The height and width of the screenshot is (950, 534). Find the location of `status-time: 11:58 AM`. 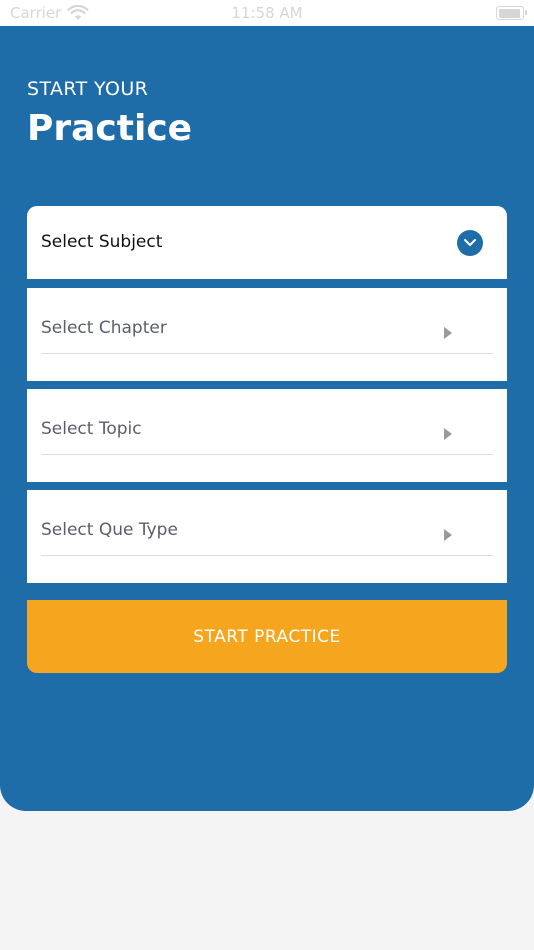

status-time: 11:58 AM is located at coordinates (267, 13).